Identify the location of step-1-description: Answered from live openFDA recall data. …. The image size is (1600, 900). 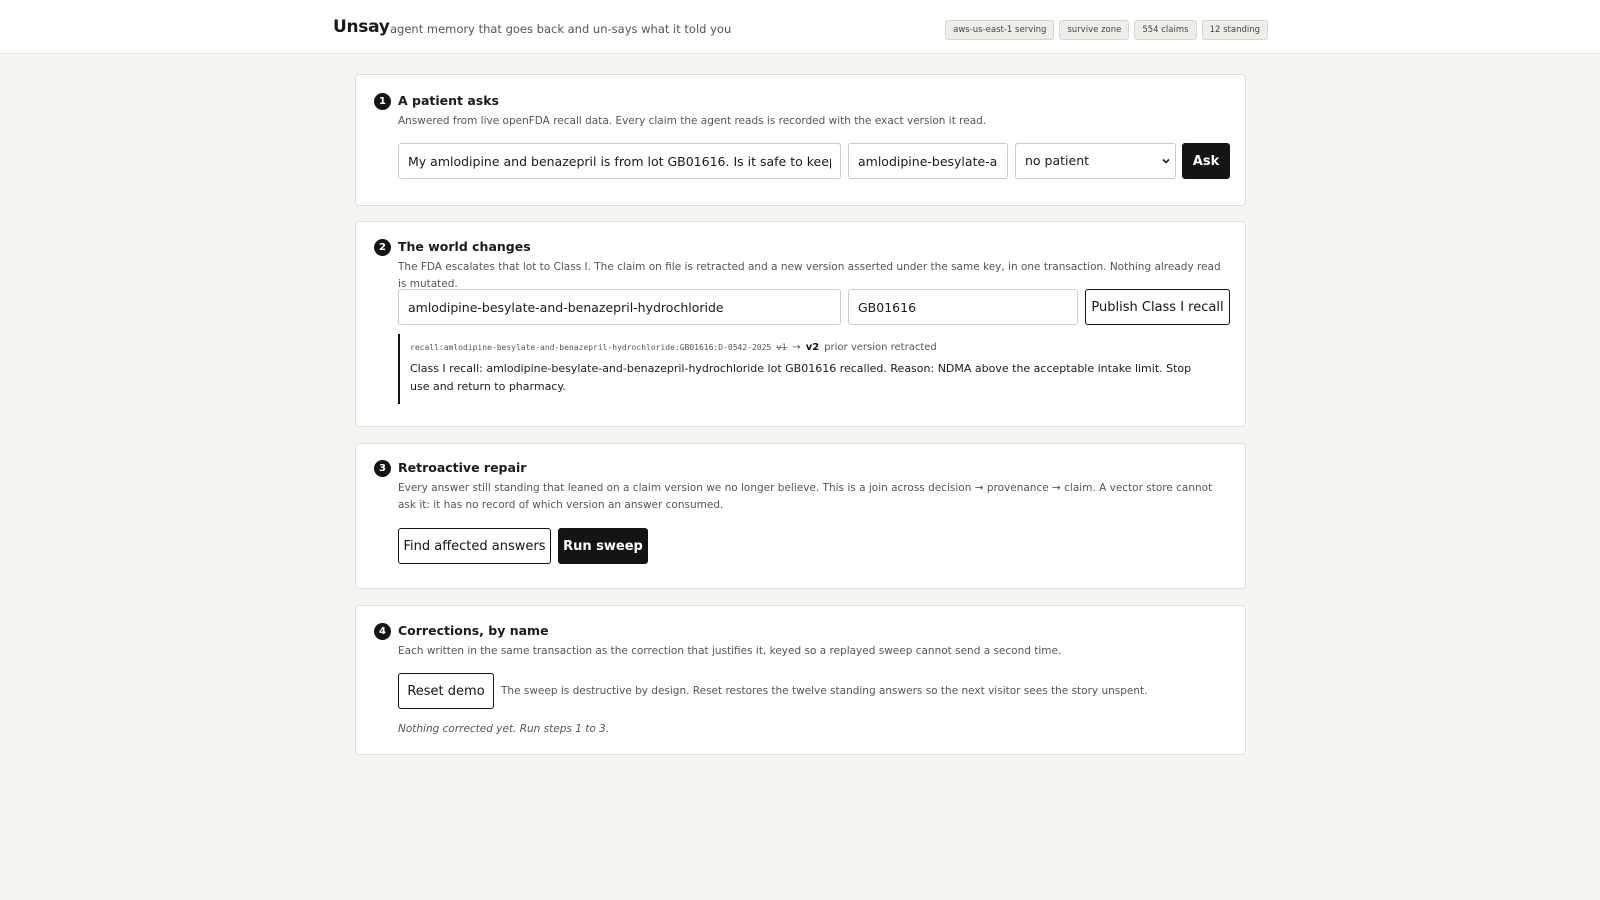
(692, 121).